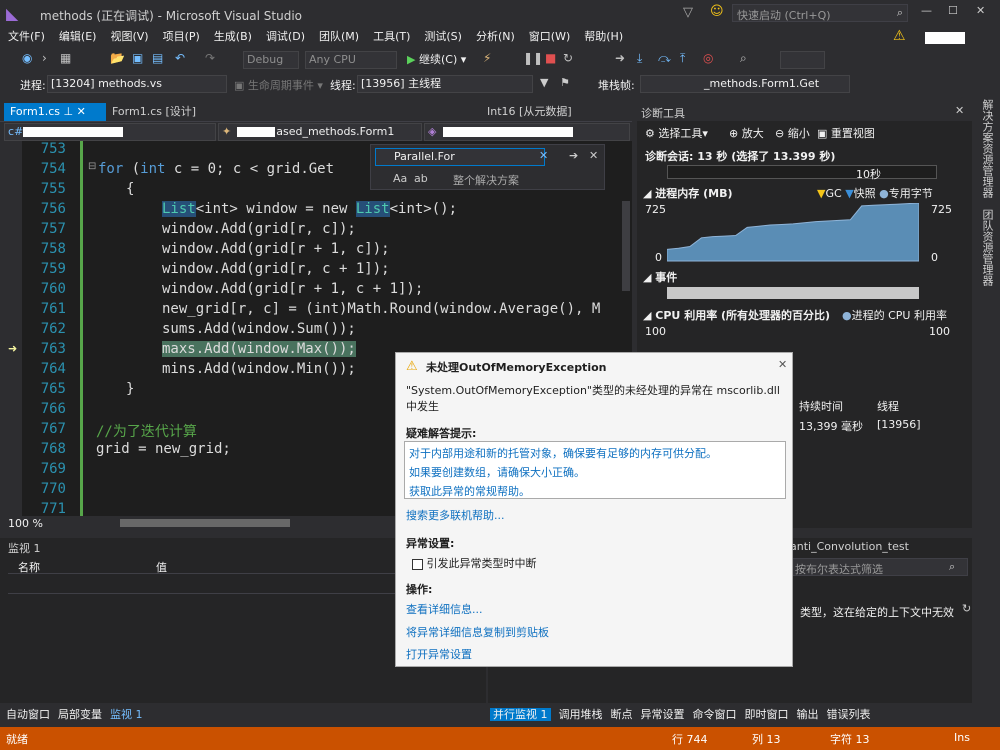 The width and height of the screenshot is (1000, 750). I want to click on bottom-tab: 输出, so click(808, 714).